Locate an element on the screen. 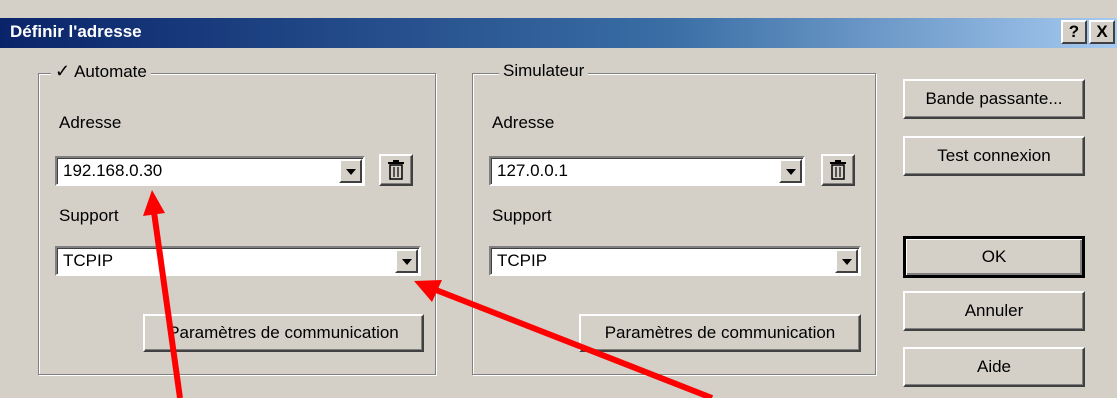 The height and width of the screenshot is (398, 1117). simulateur-address-combobox: 127.0.0.1 is located at coordinates (647, 171).